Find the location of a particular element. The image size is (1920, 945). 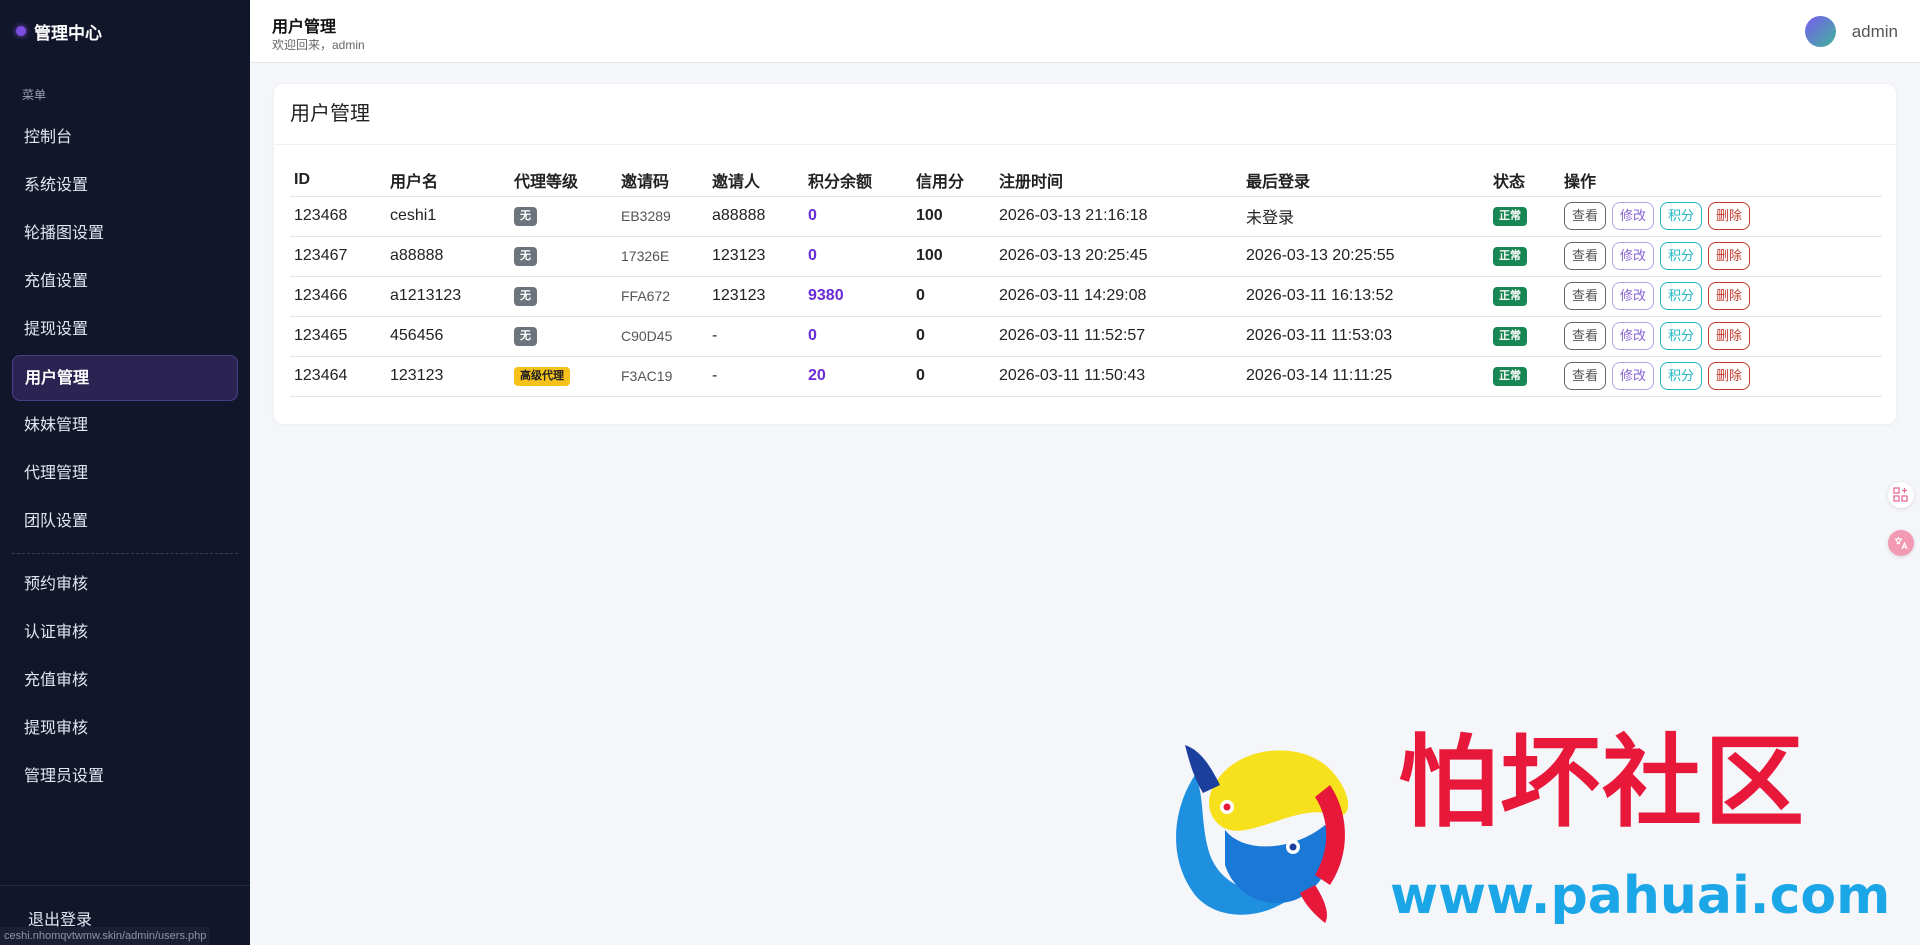

cell-last-login: 未登录 is located at coordinates (1365, 216).